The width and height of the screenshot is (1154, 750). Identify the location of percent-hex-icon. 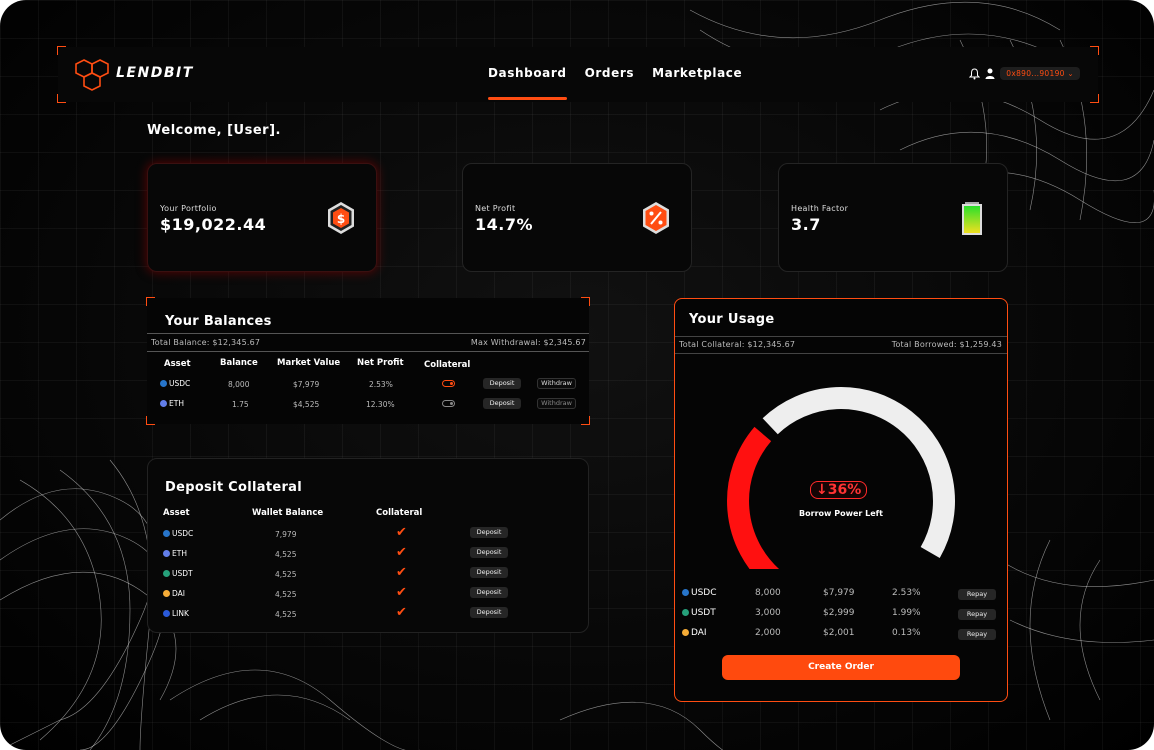
(656, 218).